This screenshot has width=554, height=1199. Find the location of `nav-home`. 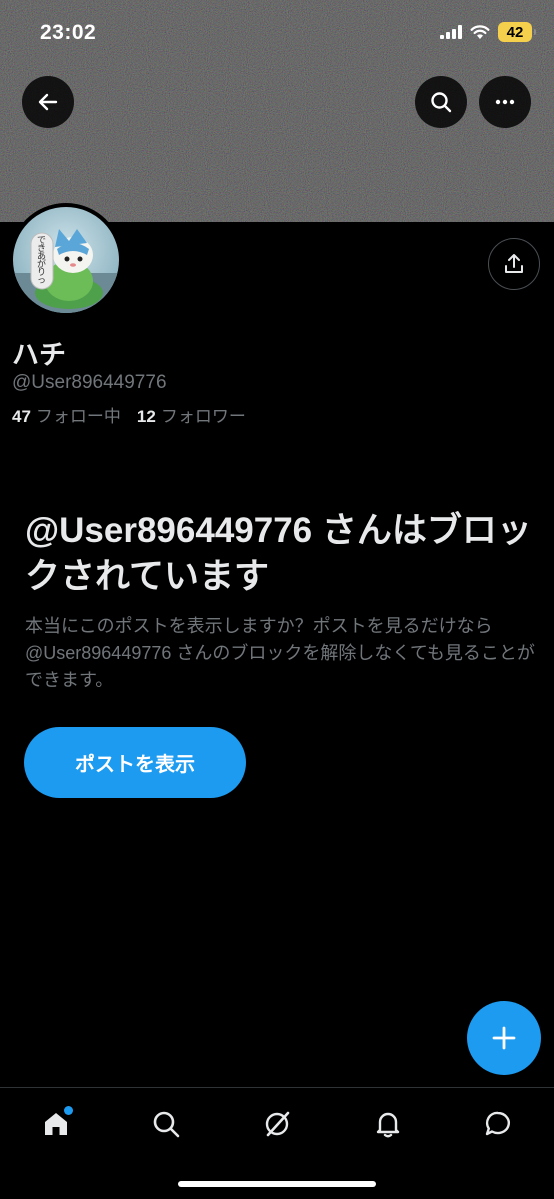

nav-home is located at coordinates (56, 1124).